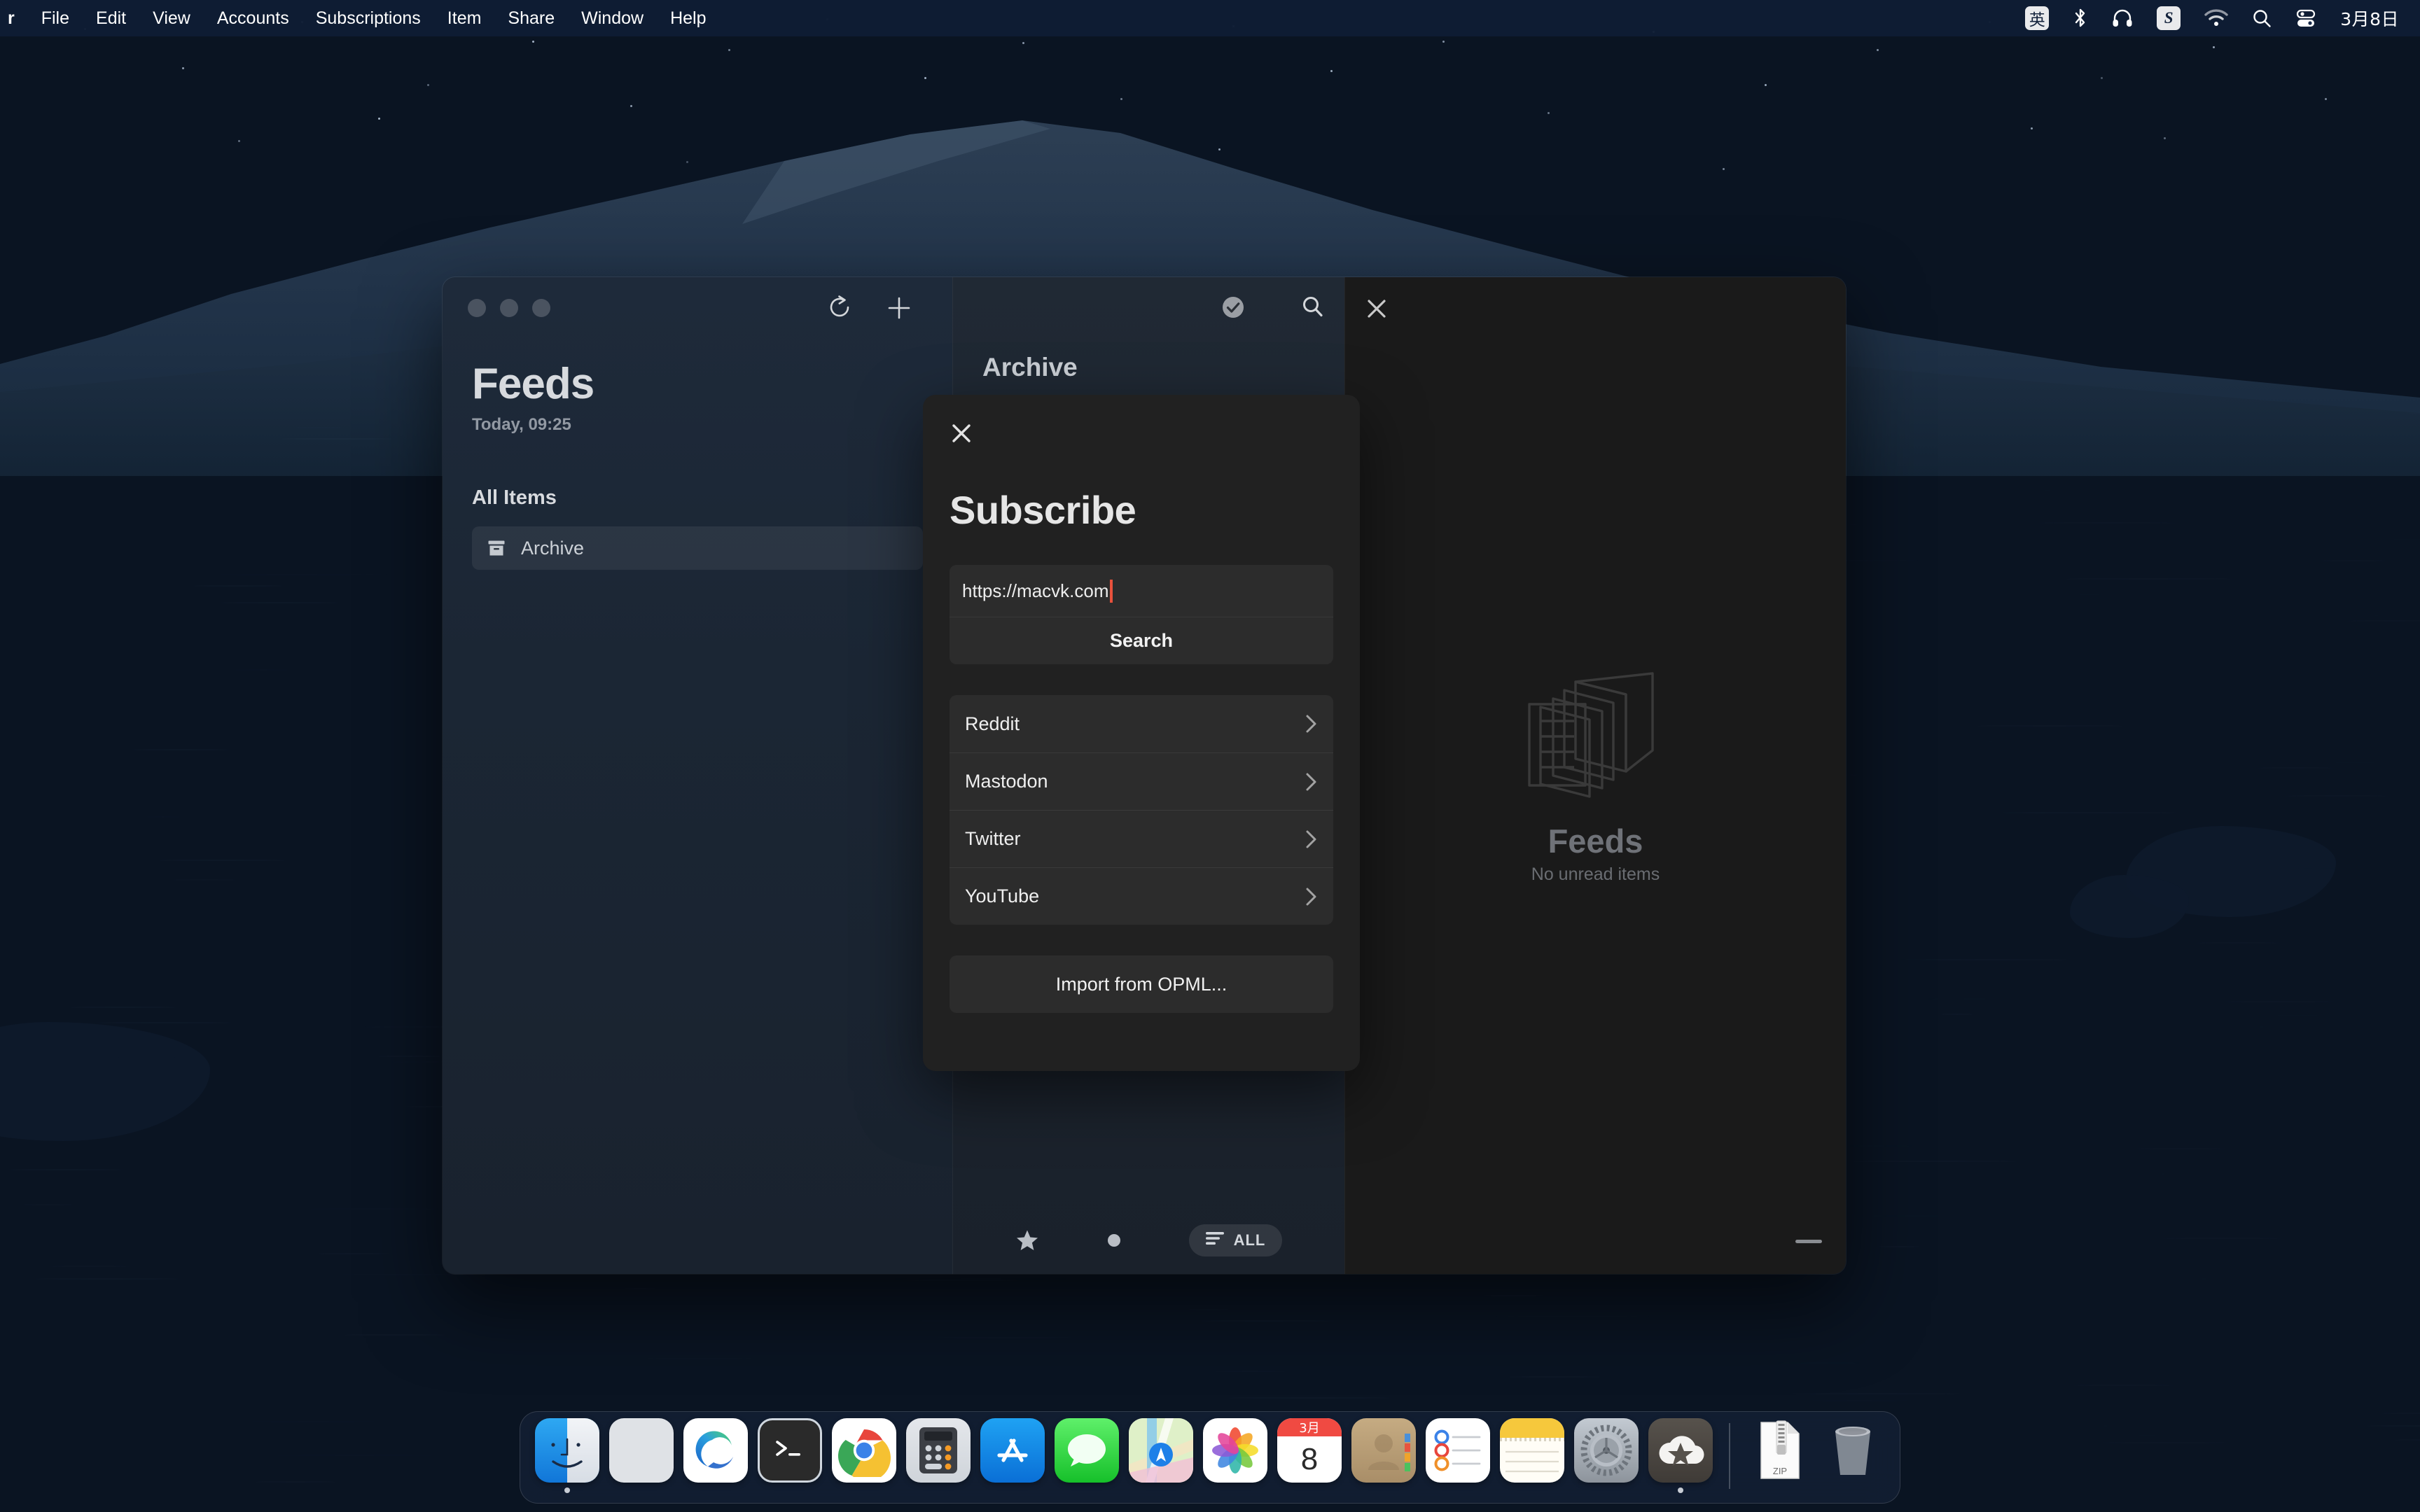 The width and height of the screenshot is (2420, 1512). What do you see at coordinates (2369, 18) in the screenshot?
I see `menu-bar-clock: 3月8日` at bounding box center [2369, 18].